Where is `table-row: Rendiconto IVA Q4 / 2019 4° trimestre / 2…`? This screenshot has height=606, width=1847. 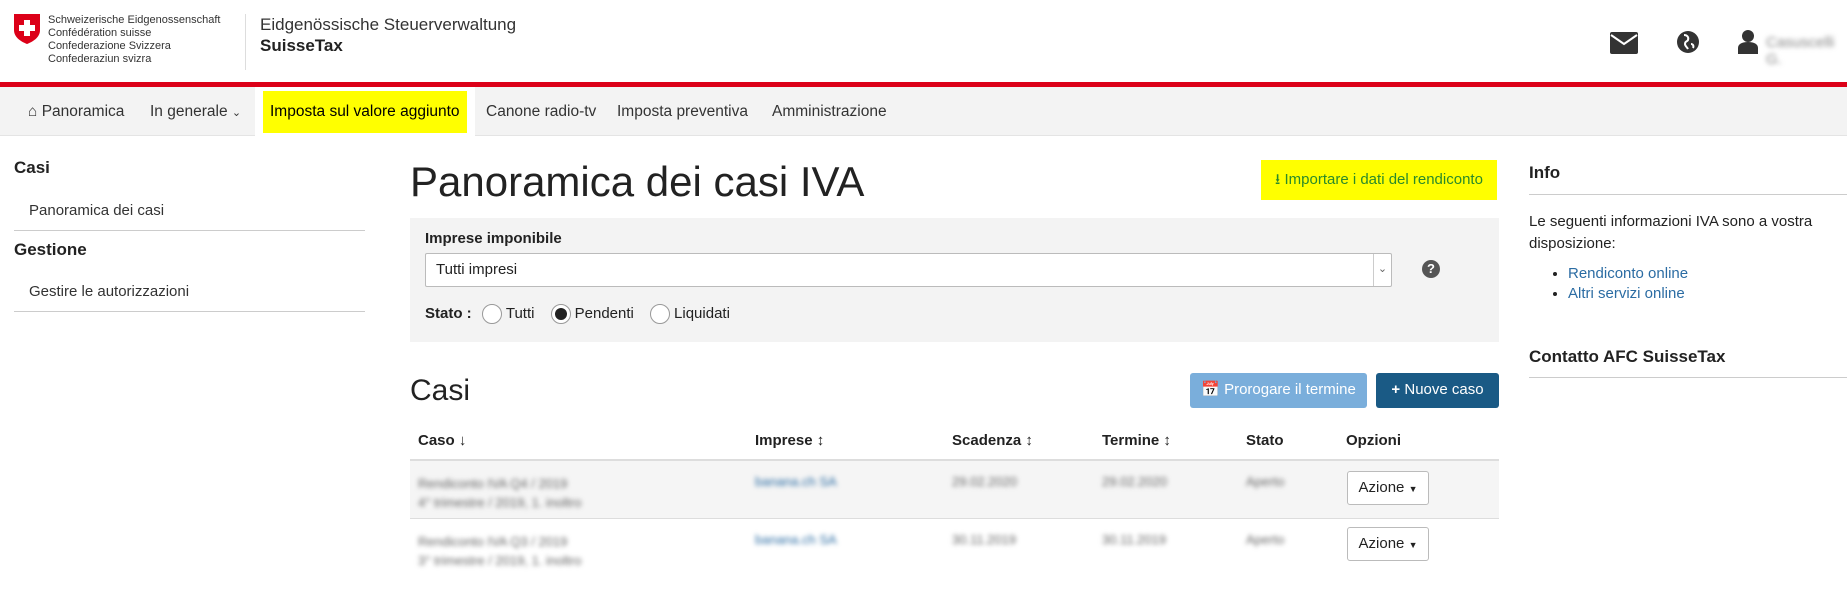
table-row: Rendiconto IVA Q4 / 2019 4° trimestre / 2… is located at coordinates (954, 490).